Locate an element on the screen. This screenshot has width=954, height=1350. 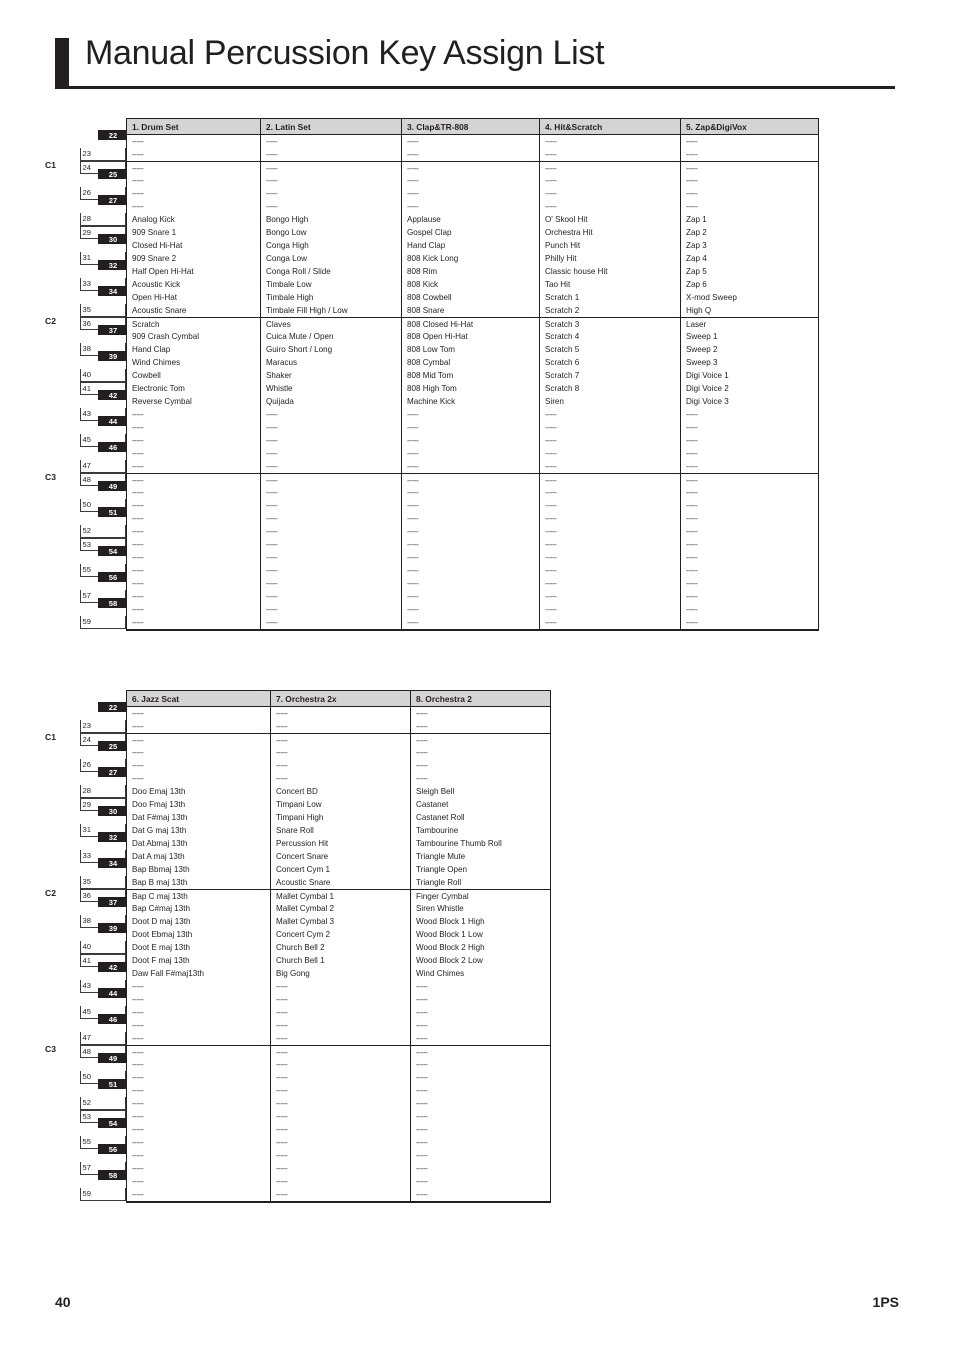
octave-label: C3 is located at coordinates (50, 1049).